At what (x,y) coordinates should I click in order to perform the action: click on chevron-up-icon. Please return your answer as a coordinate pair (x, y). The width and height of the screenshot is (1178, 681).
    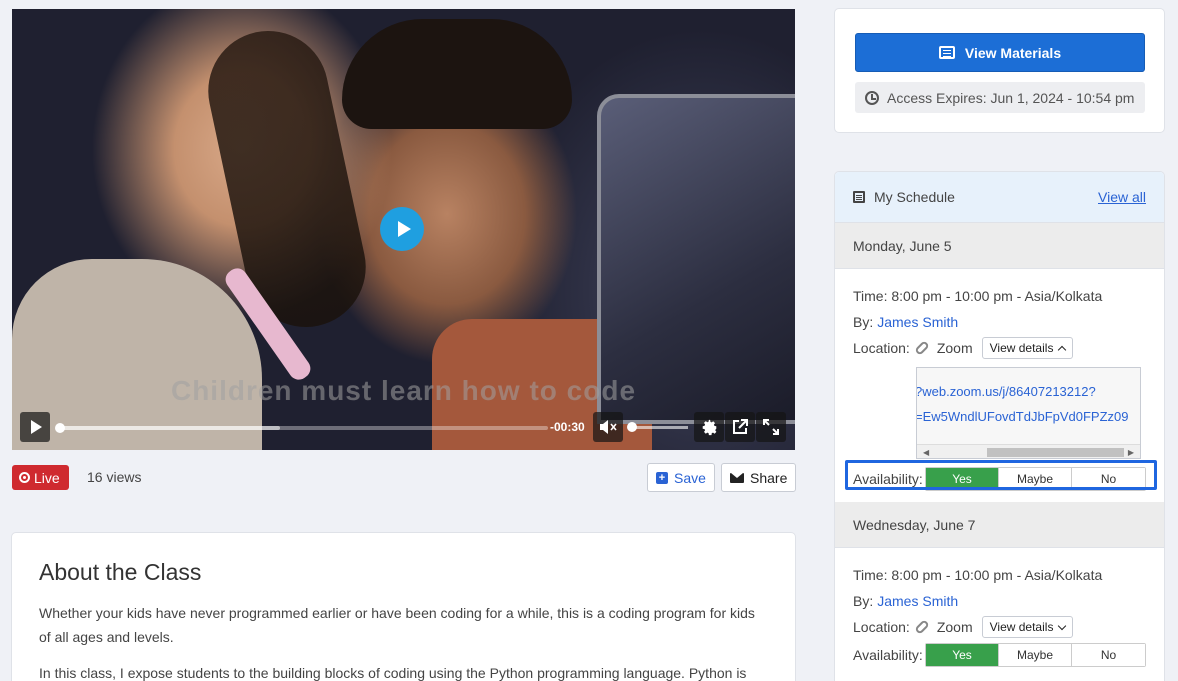
    Looking at the image, I should click on (1062, 349).